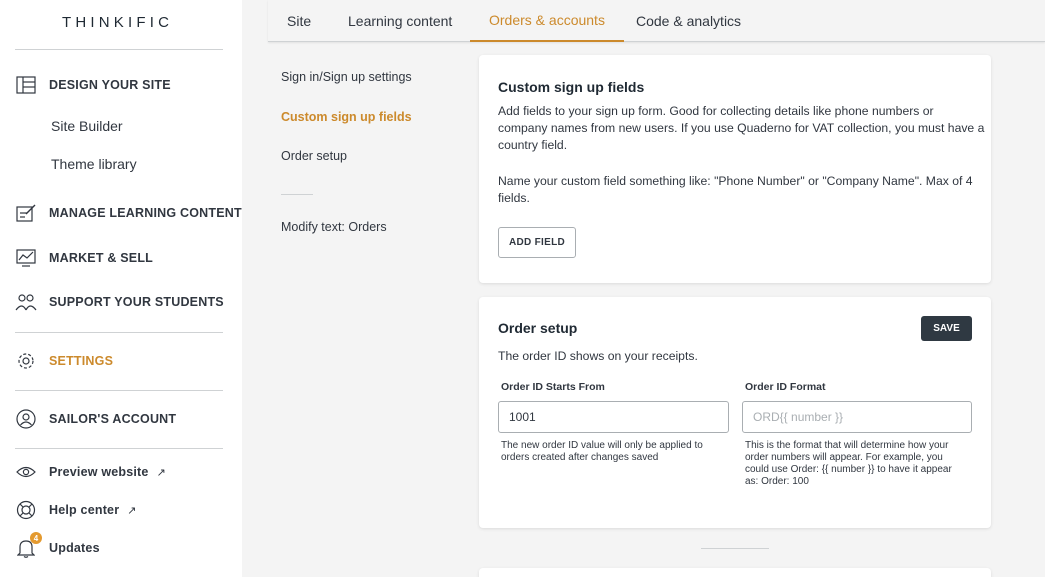 The width and height of the screenshot is (1045, 577). What do you see at coordinates (735, 572) in the screenshot?
I see `next-card` at bounding box center [735, 572].